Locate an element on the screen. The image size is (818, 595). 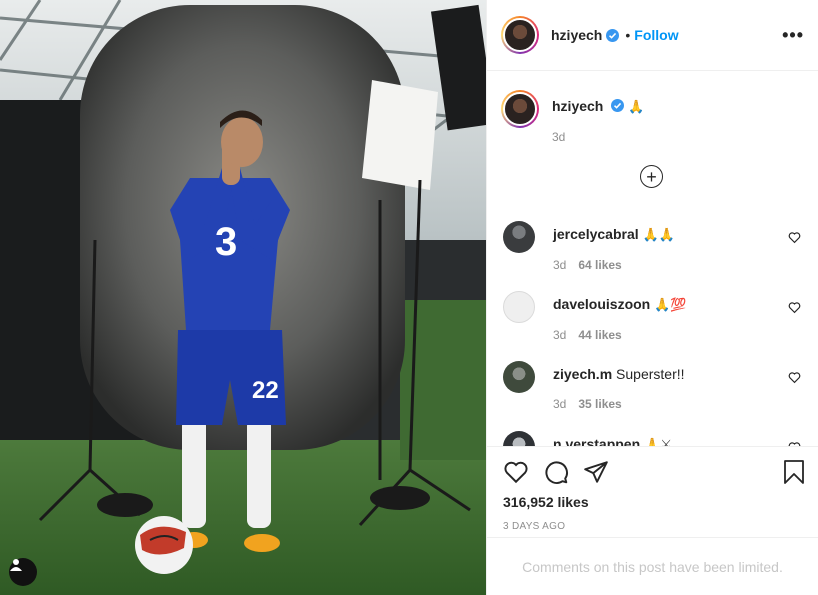
caption-text: 🙏 is located at coordinates (636, 107).